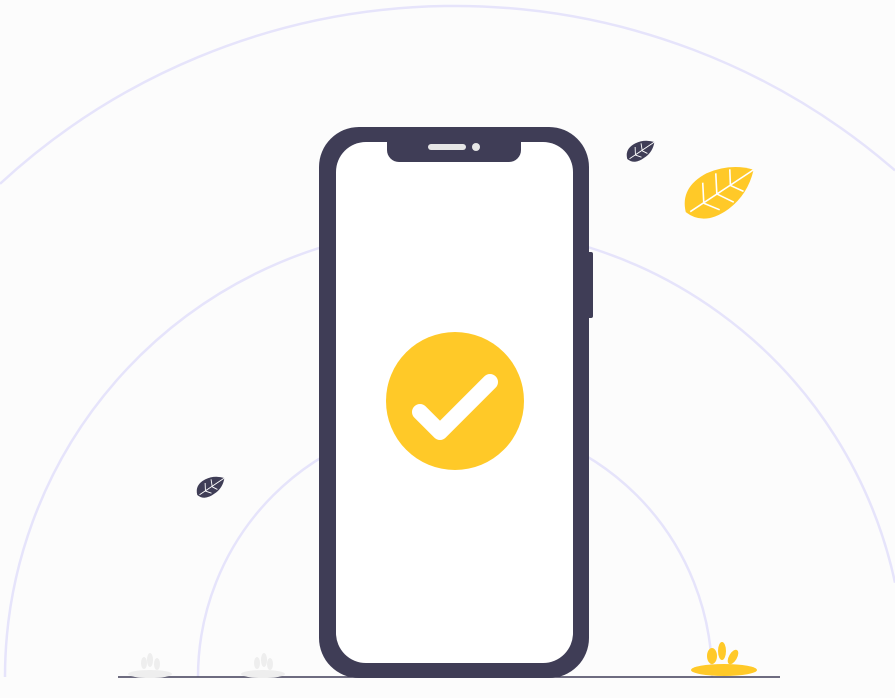 Image resolution: width=895 pixels, height=698 pixels. Describe the element at coordinates (640, 151) in the screenshot. I see `dark-leaf-top-icon` at that location.